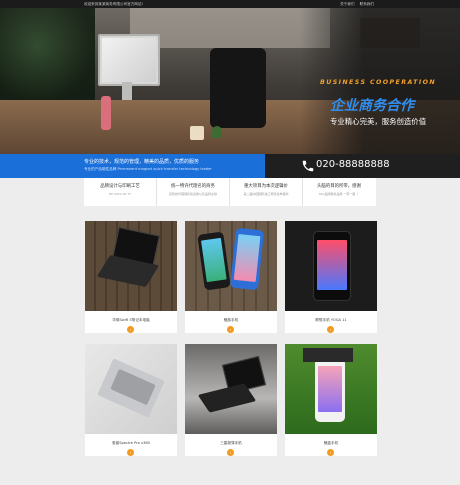 This screenshot has width=460, height=485. What do you see at coordinates (106, 113) in the screenshot?
I see `hero-bottle` at bounding box center [106, 113].